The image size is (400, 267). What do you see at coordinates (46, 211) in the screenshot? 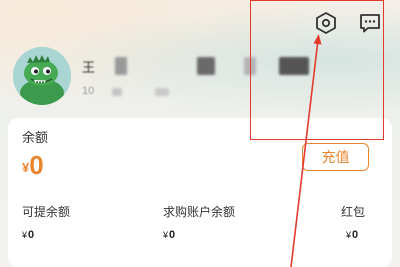
I see `withdrawable-balance-label: 可提余额` at bounding box center [46, 211].